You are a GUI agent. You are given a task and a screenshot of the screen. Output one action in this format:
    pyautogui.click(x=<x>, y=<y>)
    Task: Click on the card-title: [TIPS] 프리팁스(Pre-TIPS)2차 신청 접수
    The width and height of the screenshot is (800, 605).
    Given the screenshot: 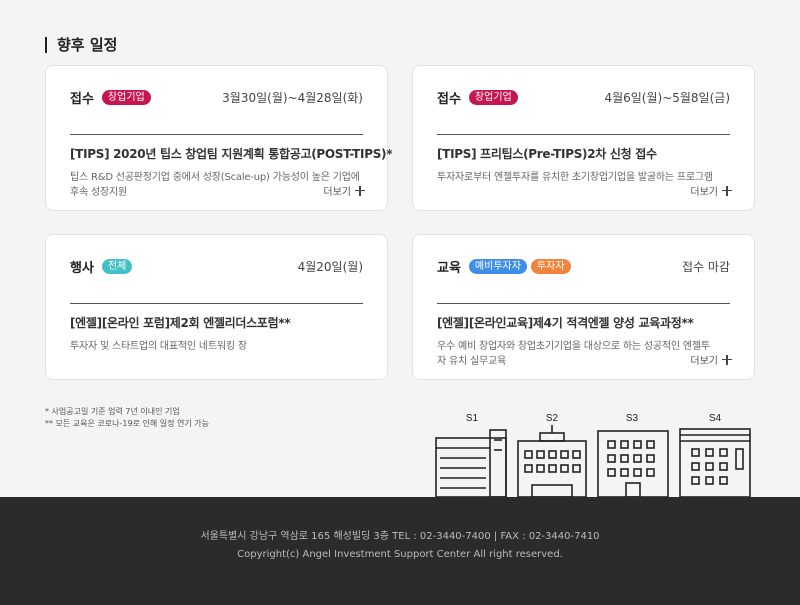 What is the action you would take?
    pyautogui.click(x=583, y=153)
    